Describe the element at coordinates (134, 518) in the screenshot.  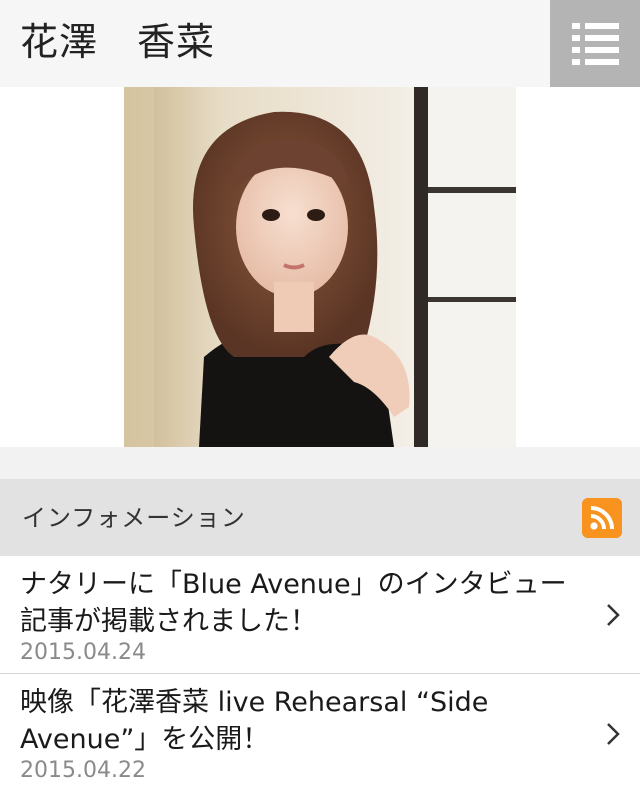
I see `section-title: インフォメーション` at that location.